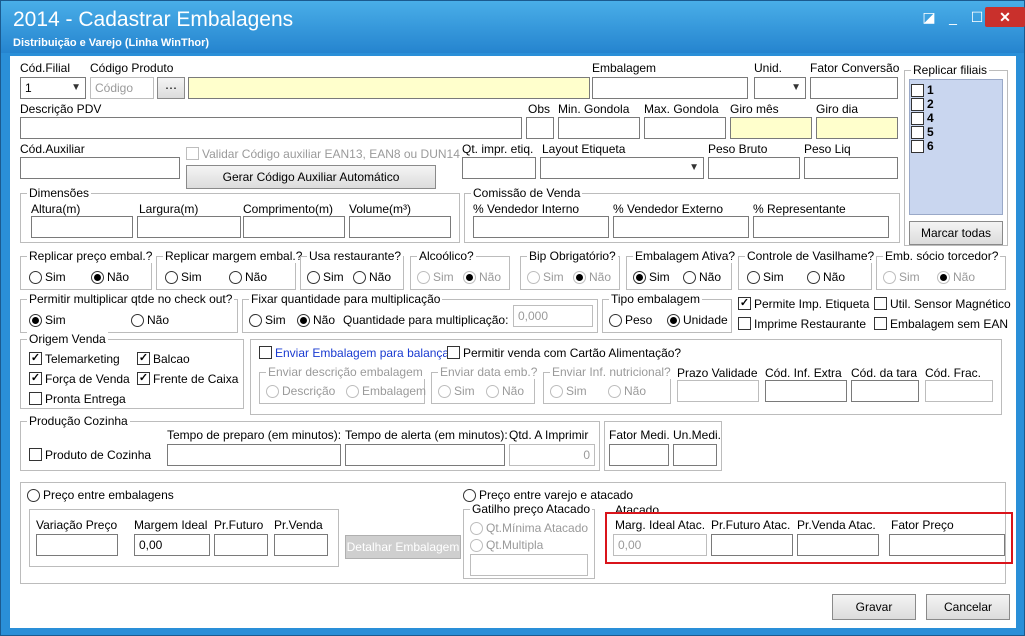 This screenshot has height=636, width=1025. I want to click on representante-input, so click(821, 227).